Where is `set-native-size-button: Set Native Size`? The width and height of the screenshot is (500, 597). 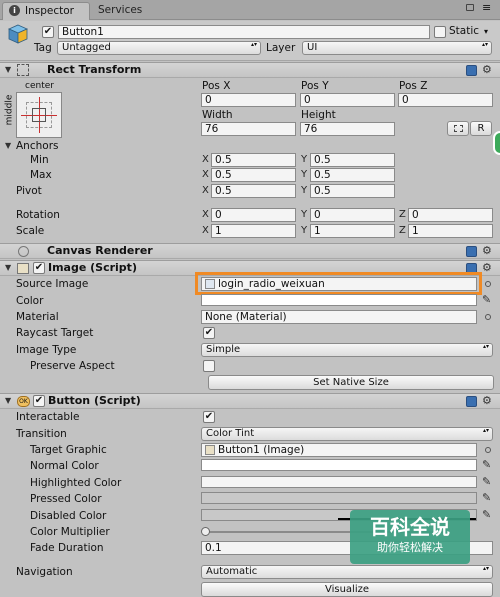 set-native-size-button: Set Native Size is located at coordinates (351, 382).